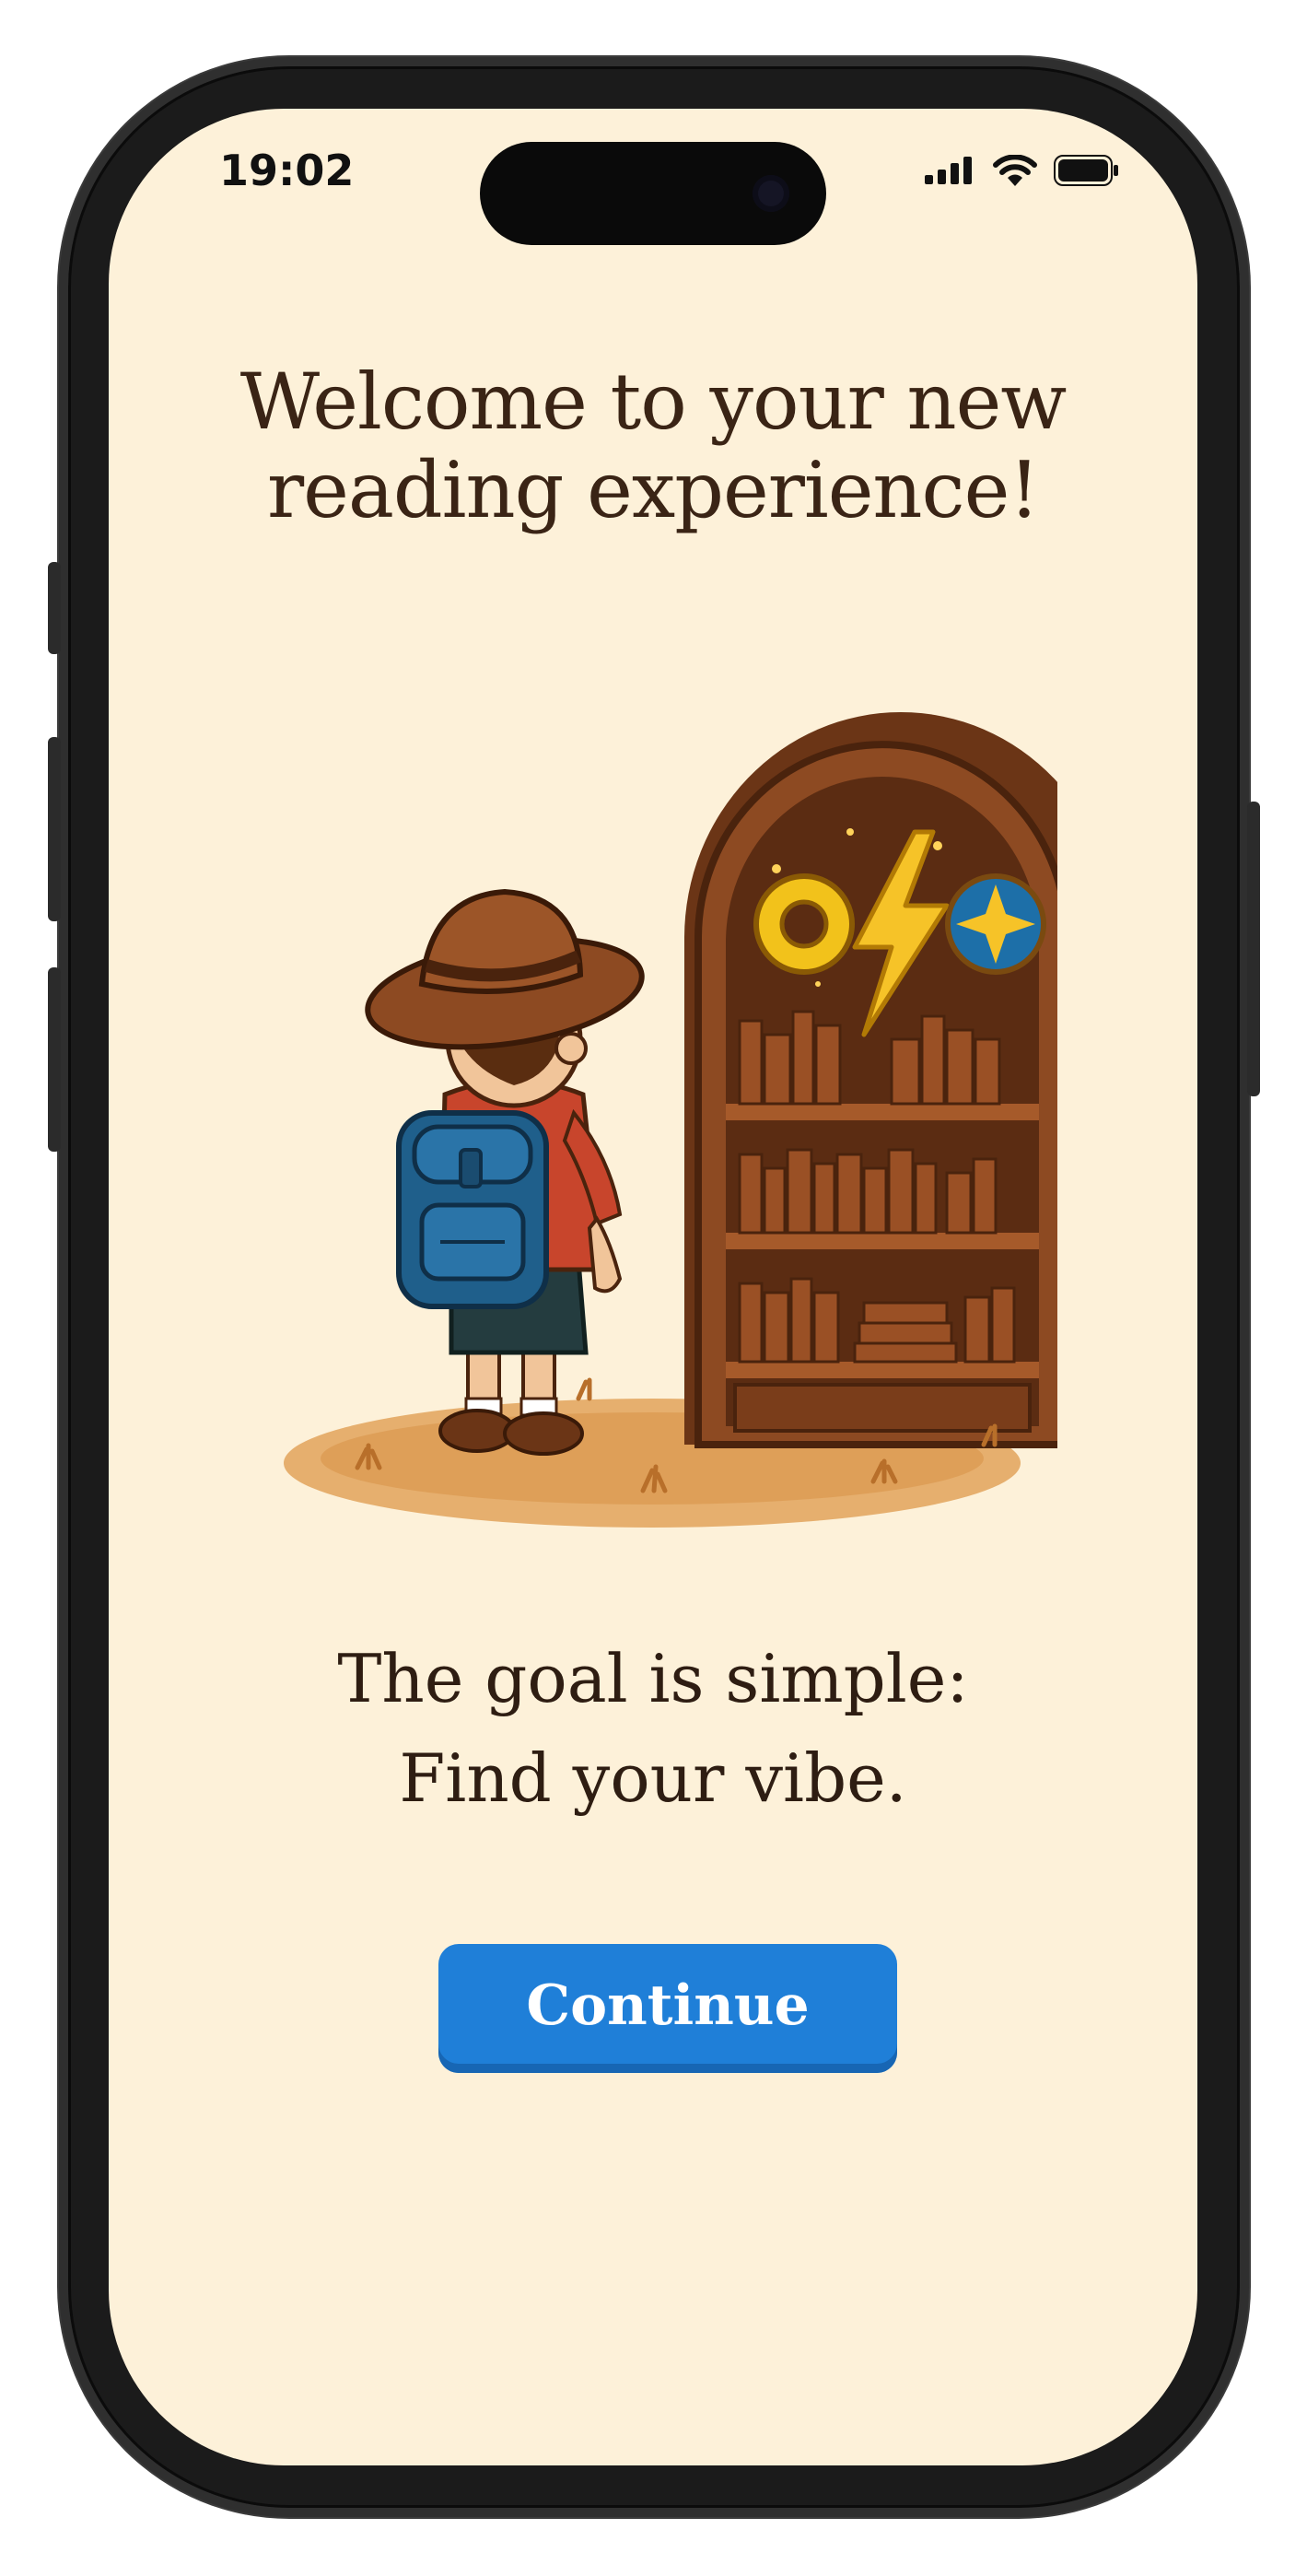  What do you see at coordinates (1086, 170) in the screenshot?
I see `battery-icon` at bounding box center [1086, 170].